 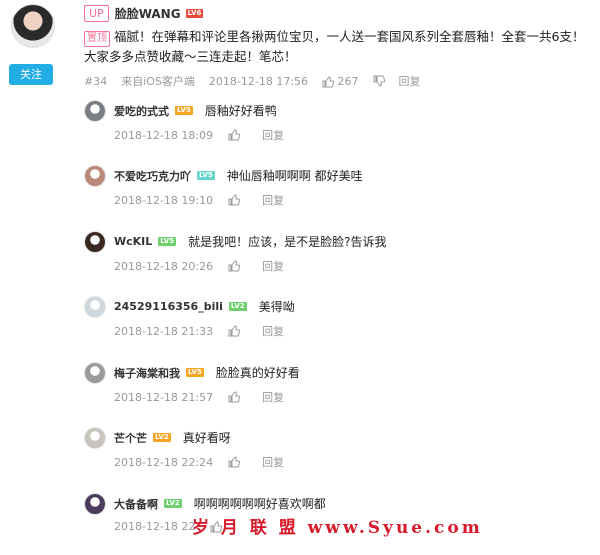 What do you see at coordinates (294, 176) in the screenshot?
I see `reply-text: 神仙唇釉啊啊啊 都好美哇` at bounding box center [294, 176].